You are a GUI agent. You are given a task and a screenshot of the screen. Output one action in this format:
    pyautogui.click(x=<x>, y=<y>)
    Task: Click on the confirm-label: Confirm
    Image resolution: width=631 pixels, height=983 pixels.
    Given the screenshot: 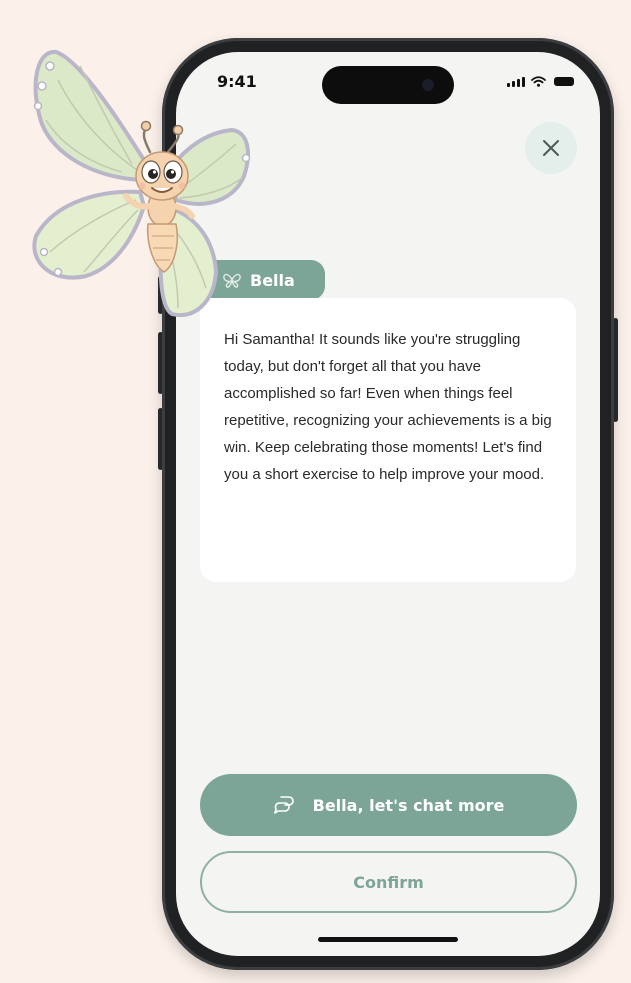 What is the action you would take?
    pyautogui.click(x=388, y=882)
    